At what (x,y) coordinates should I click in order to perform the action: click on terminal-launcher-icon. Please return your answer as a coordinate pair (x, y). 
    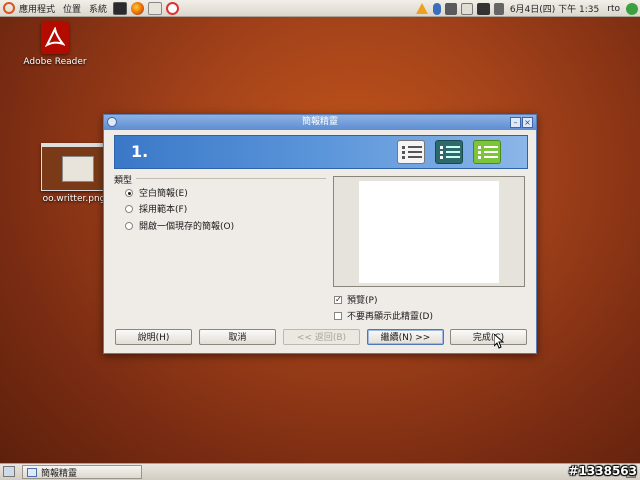
    Looking at the image, I should click on (120, 8).